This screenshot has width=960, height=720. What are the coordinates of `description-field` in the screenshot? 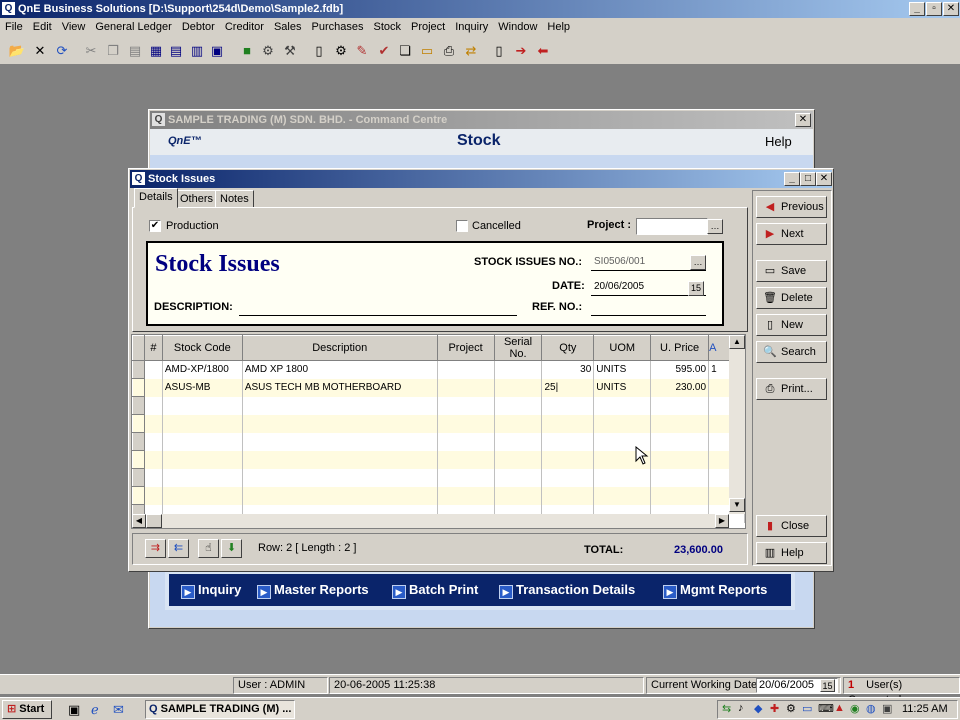 It's located at (378, 307).